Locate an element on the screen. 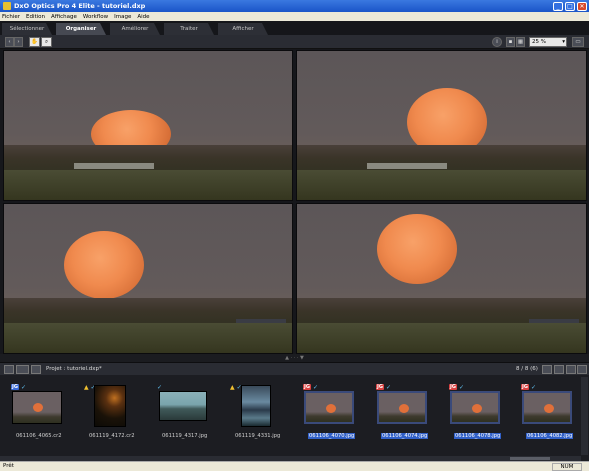  detail-view-icon is located at coordinates (559, 369).